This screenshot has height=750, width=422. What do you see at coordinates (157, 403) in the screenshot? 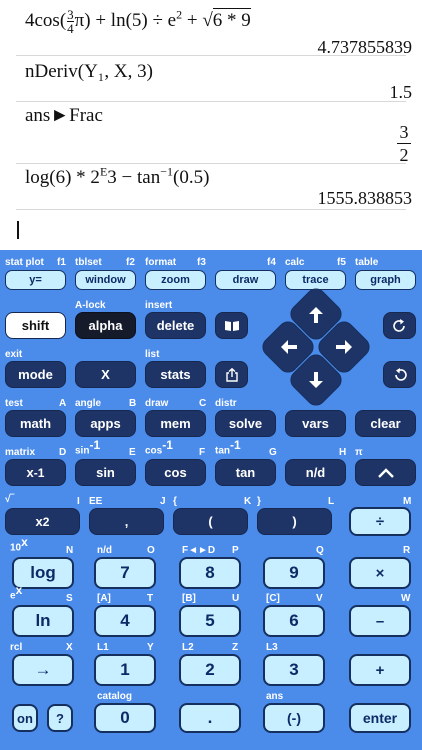
I see `label-draw: draw` at bounding box center [157, 403].